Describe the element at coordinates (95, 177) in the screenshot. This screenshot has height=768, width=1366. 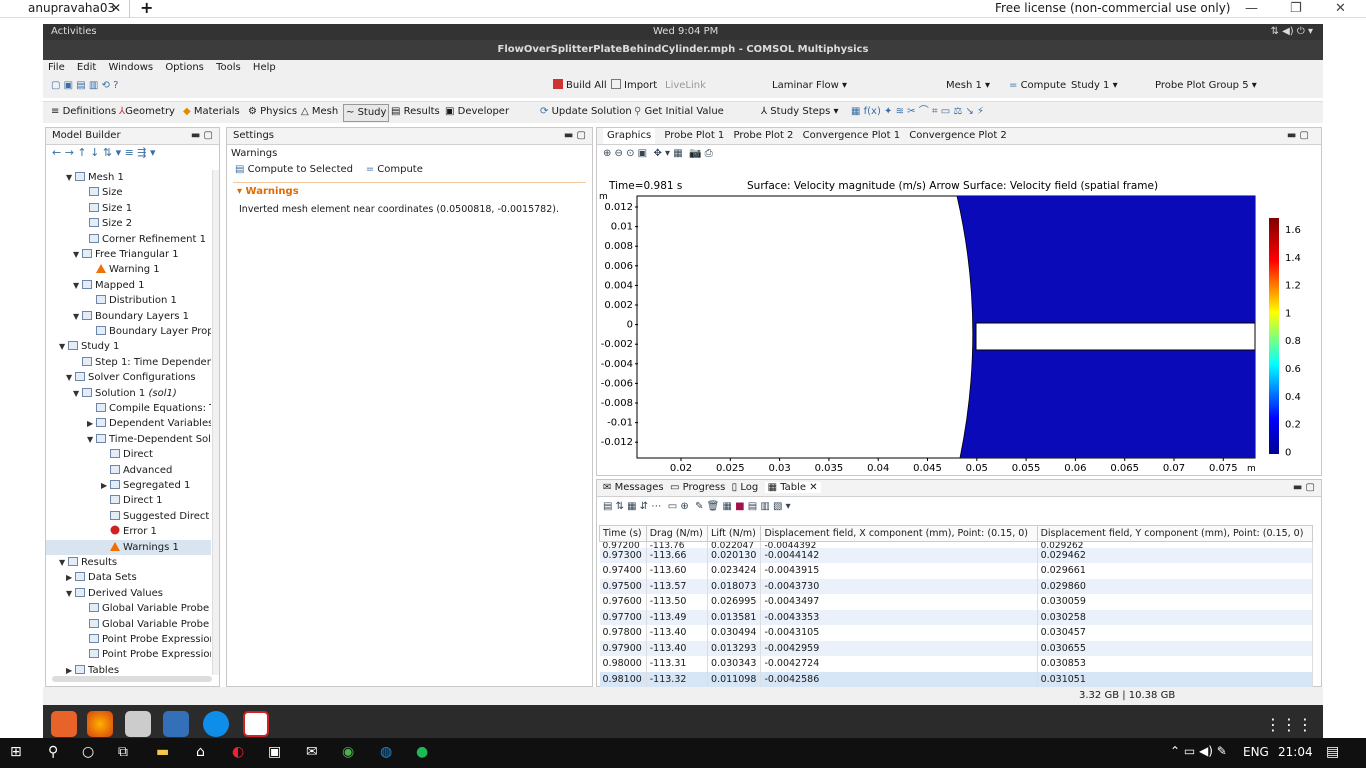
I see `tree-node: ▼ Mesh 1` at that location.